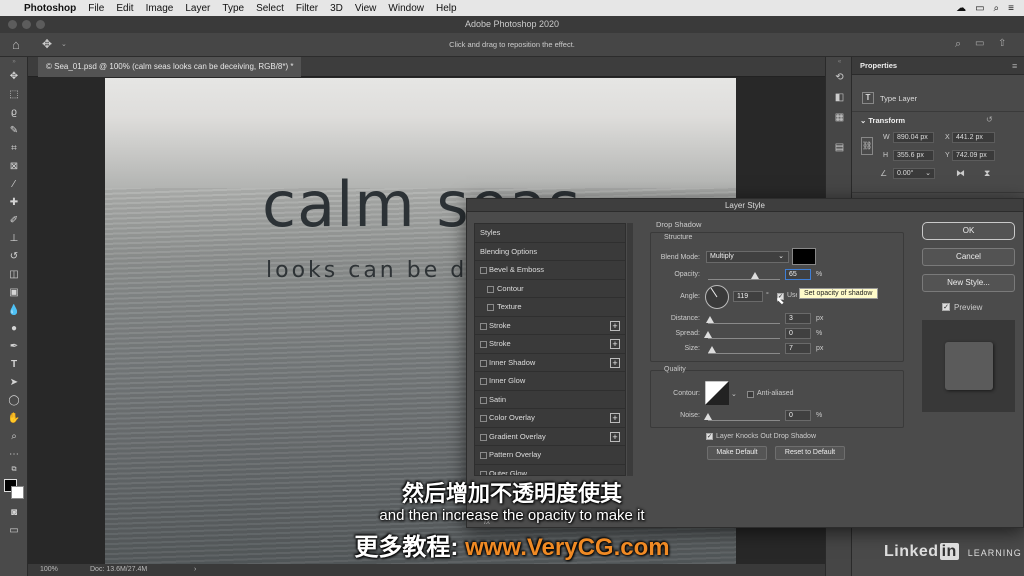 The width and height of the screenshot is (1024, 576). I want to click on menu-layer: Layer, so click(197, 8).